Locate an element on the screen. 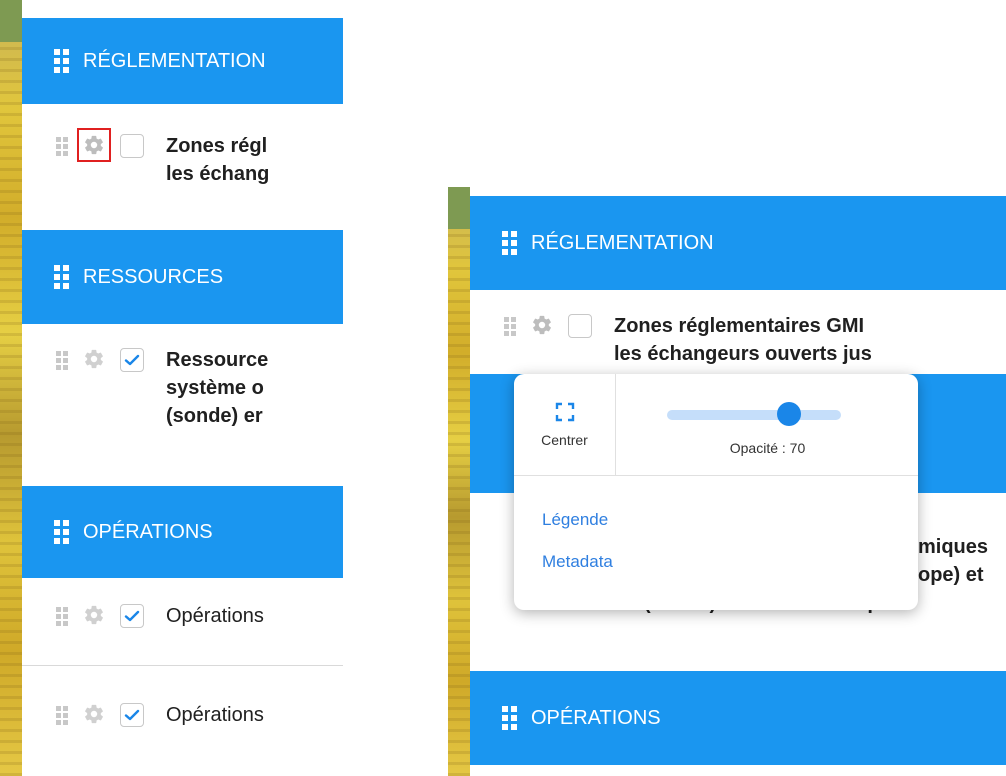 The image size is (1006, 776). layer-row: Zones régl les échang is located at coordinates (182, 177).